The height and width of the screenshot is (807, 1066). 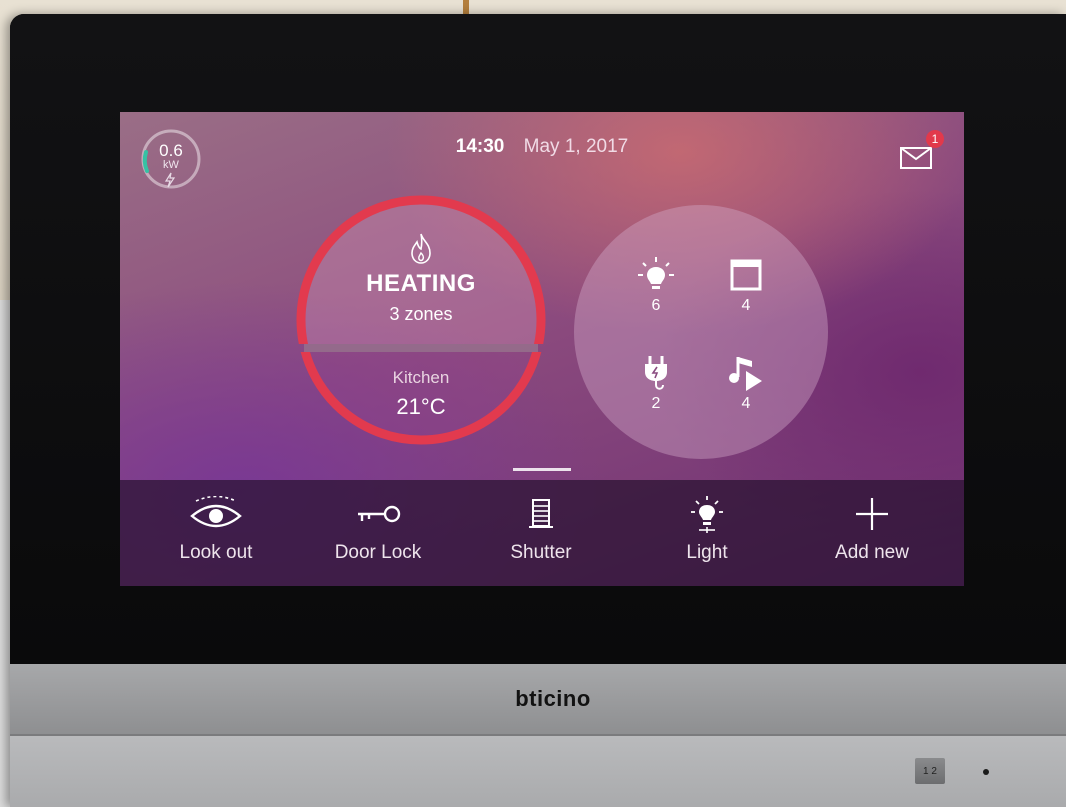 I want to click on device-plugs: 2, so click(x=656, y=383).